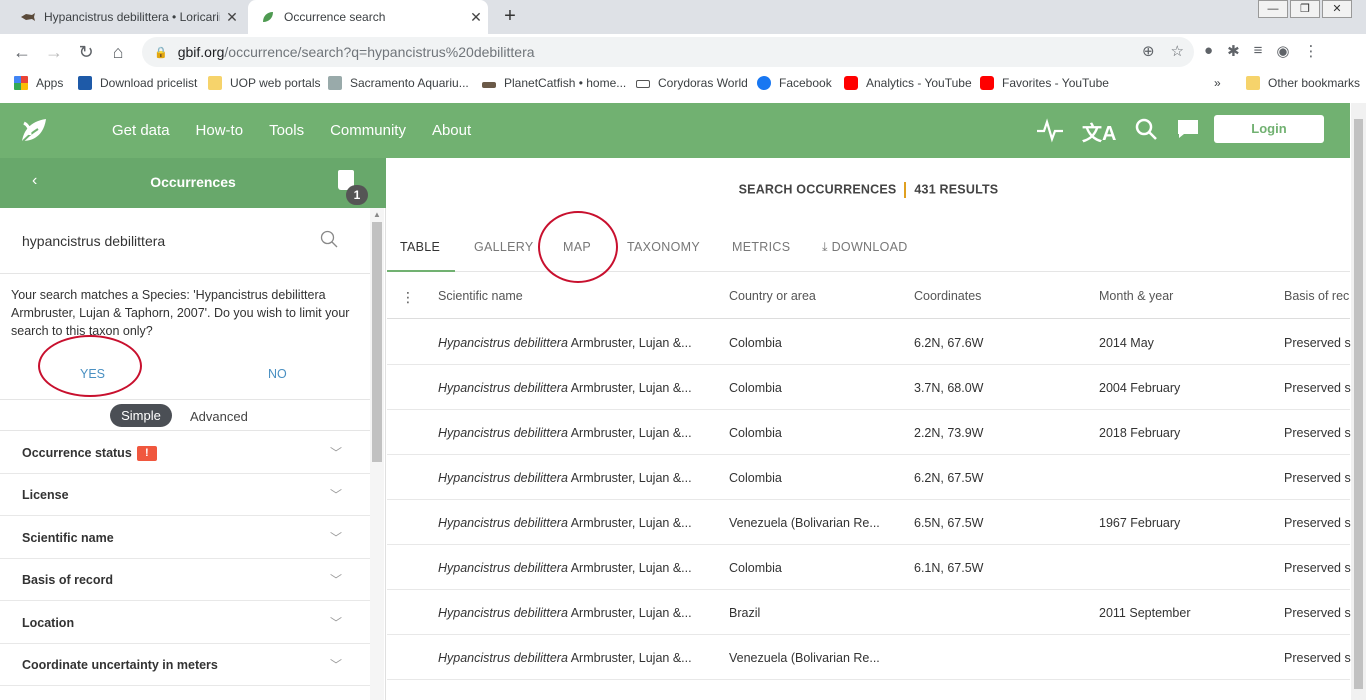 This screenshot has height=700, width=1366. What do you see at coordinates (1055, 83) in the screenshot?
I see `bookmark-label: Favorites - YouTube` at bounding box center [1055, 83].